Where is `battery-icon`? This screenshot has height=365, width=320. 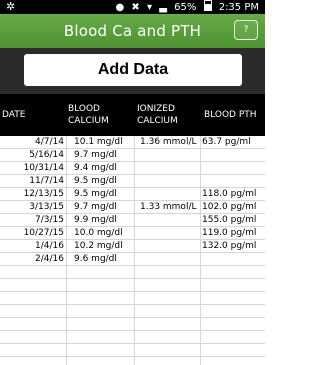 battery-icon is located at coordinates (207, 5).